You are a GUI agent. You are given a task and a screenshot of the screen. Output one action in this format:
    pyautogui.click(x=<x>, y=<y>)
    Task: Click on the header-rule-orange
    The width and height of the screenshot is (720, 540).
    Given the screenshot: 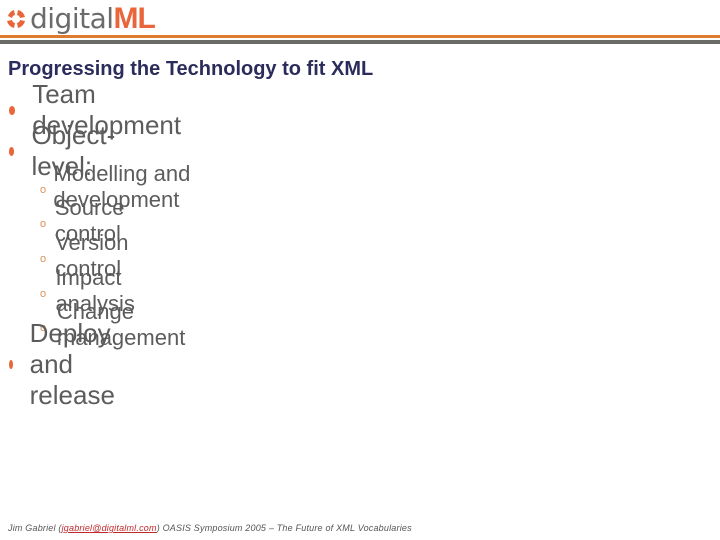 What is the action you would take?
    pyautogui.click(x=360, y=36)
    